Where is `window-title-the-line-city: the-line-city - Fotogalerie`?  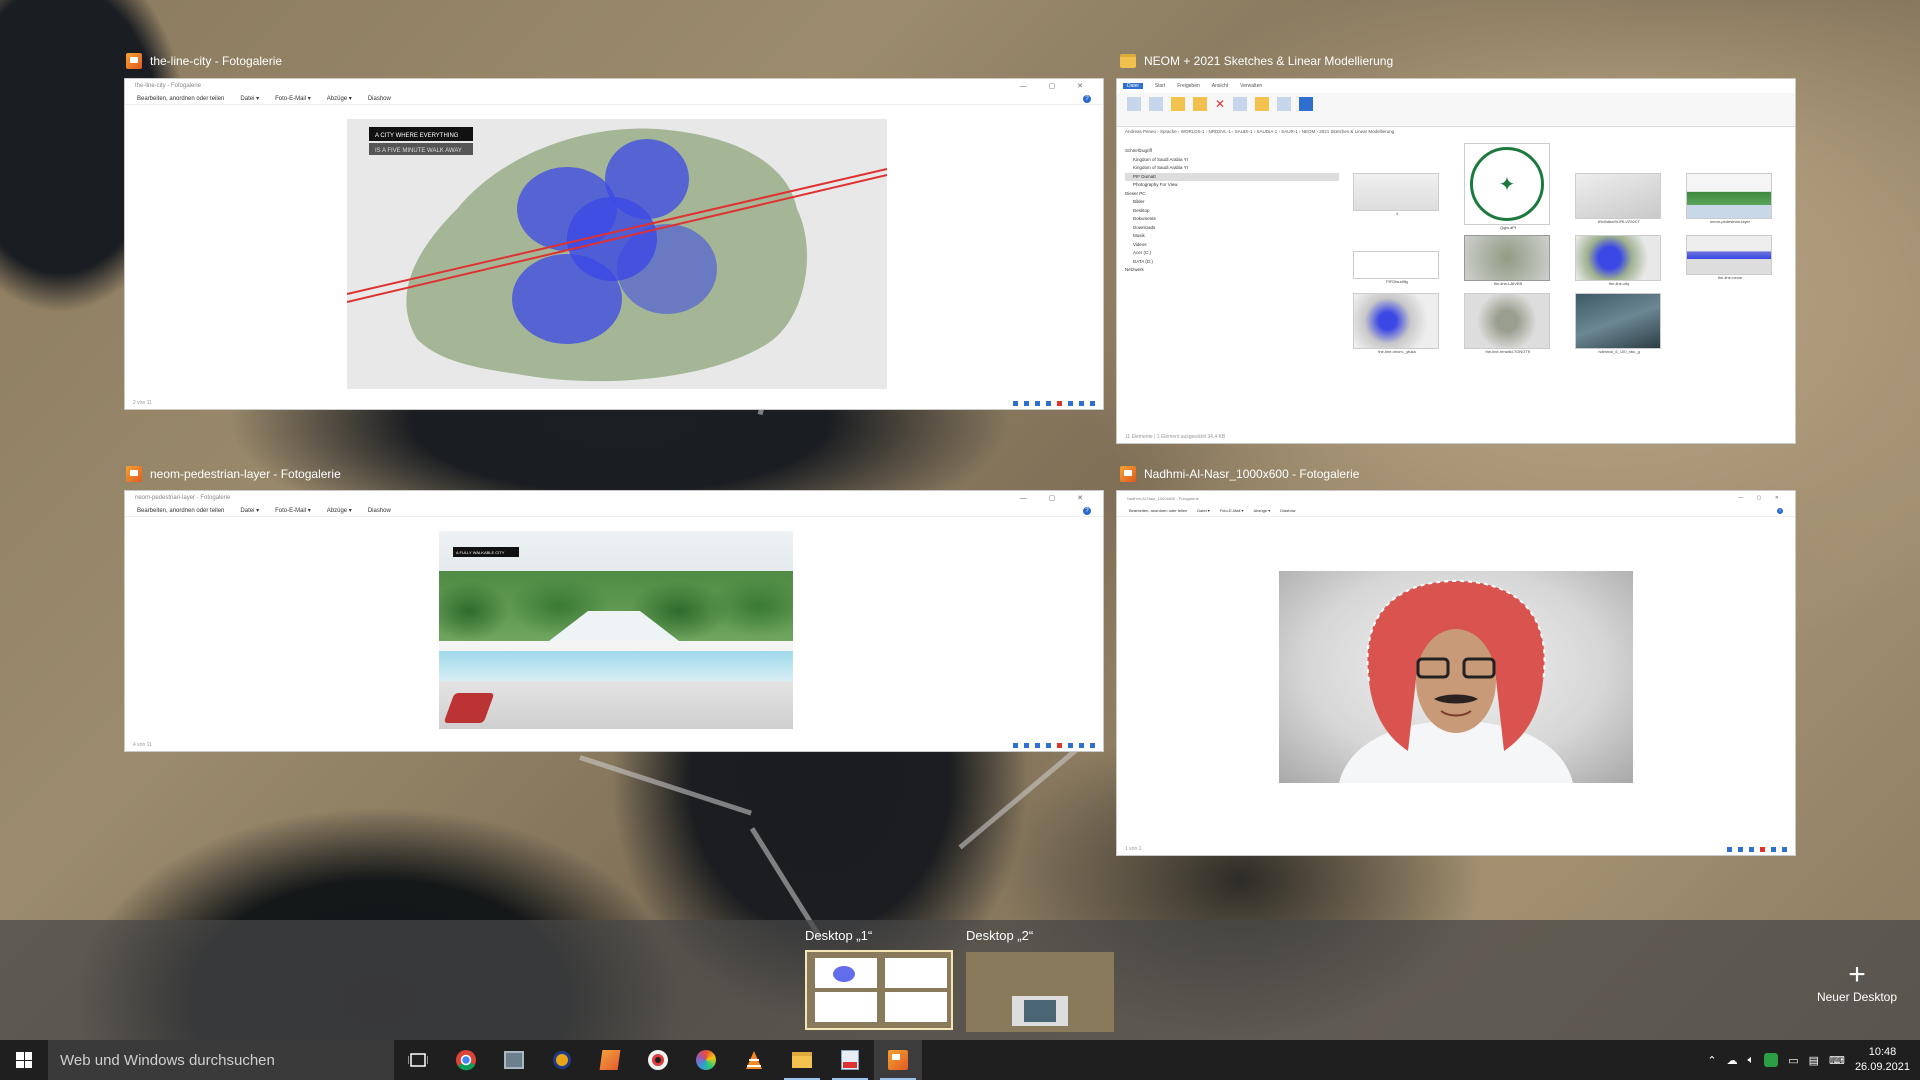
window-title-the-line-city: the-line-city - Fotogalerie is located at coordinates (204, 61).